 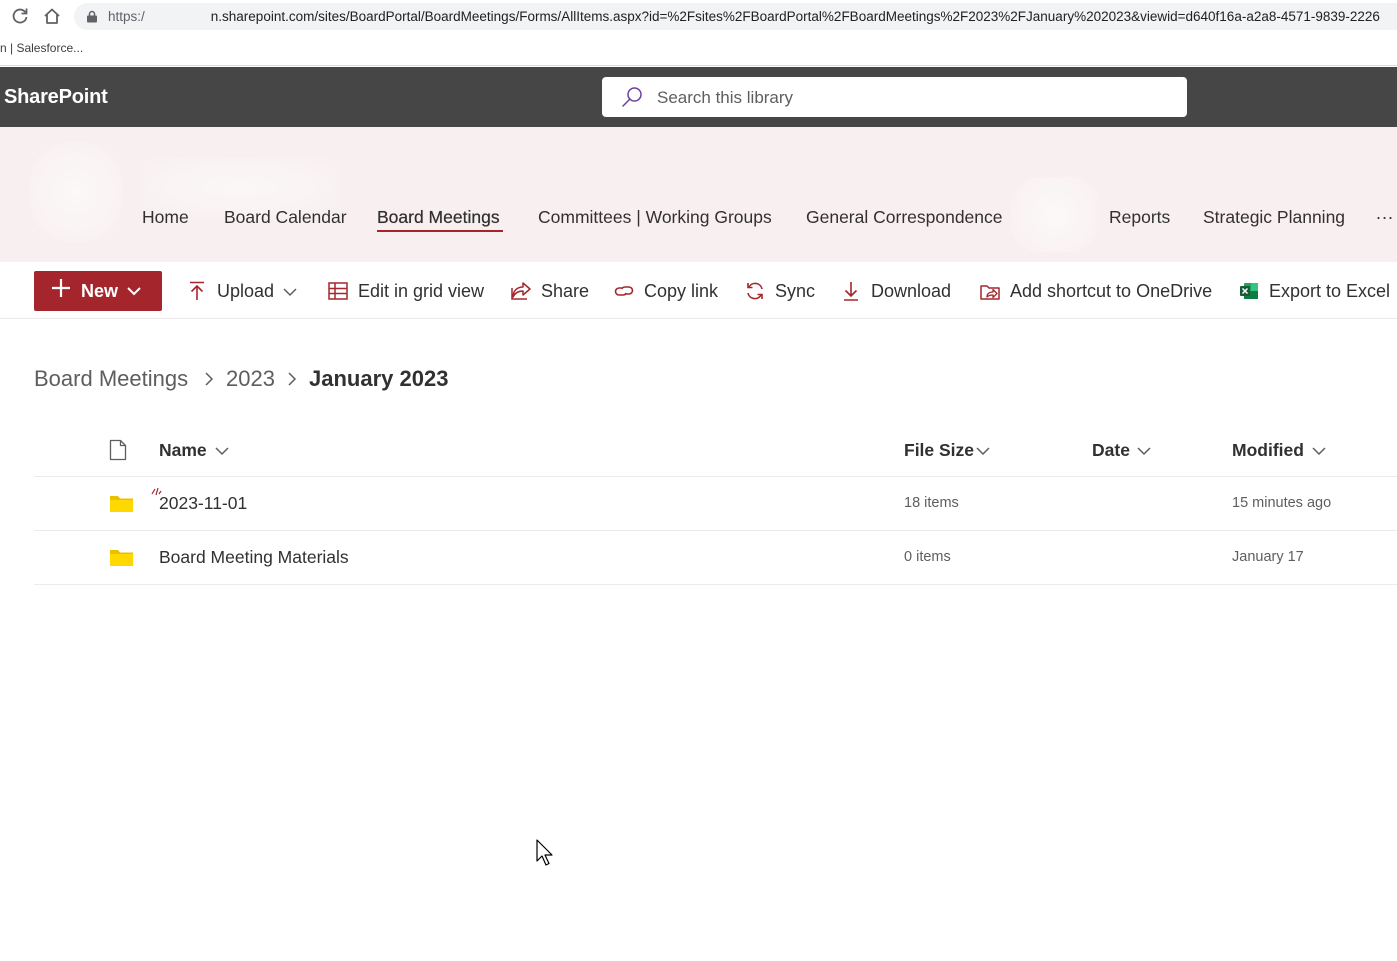 What do you see at coordinates (911, 291) in the screenshot?
I see `download-label: Download` at bounding box center [911, 291].